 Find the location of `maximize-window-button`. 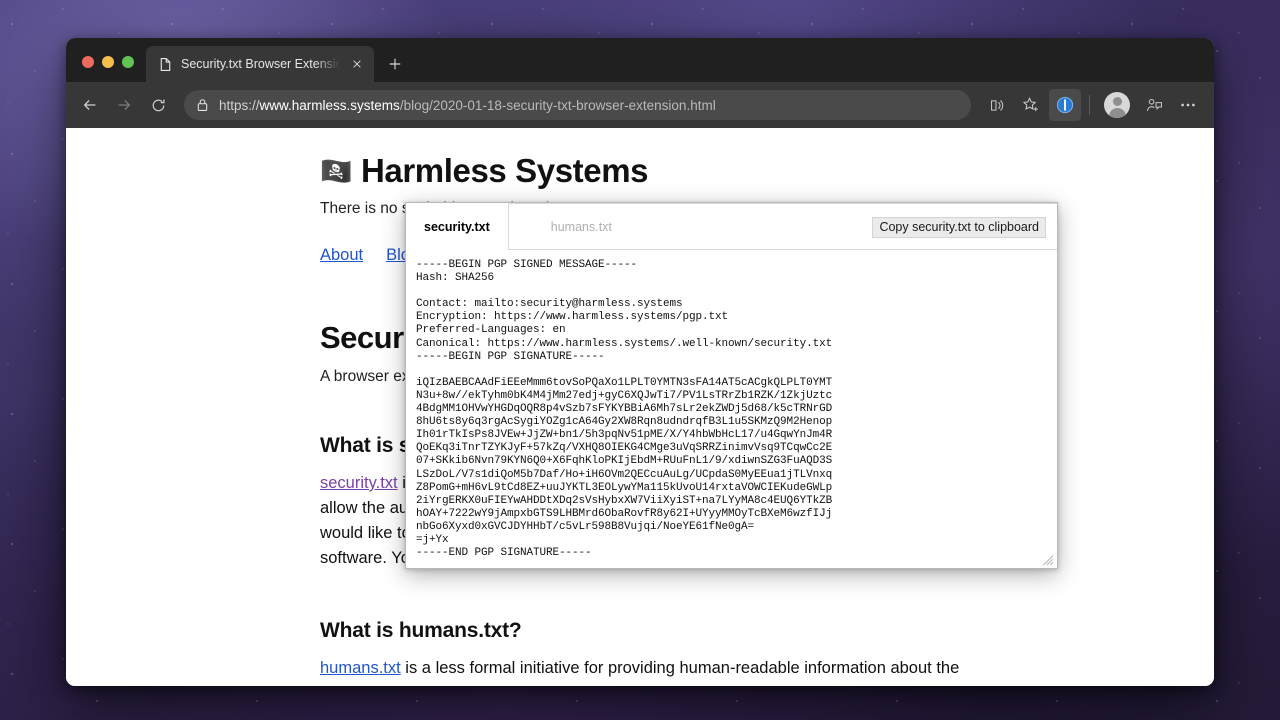

maximize-window-button is located at coordinates (128, 62).